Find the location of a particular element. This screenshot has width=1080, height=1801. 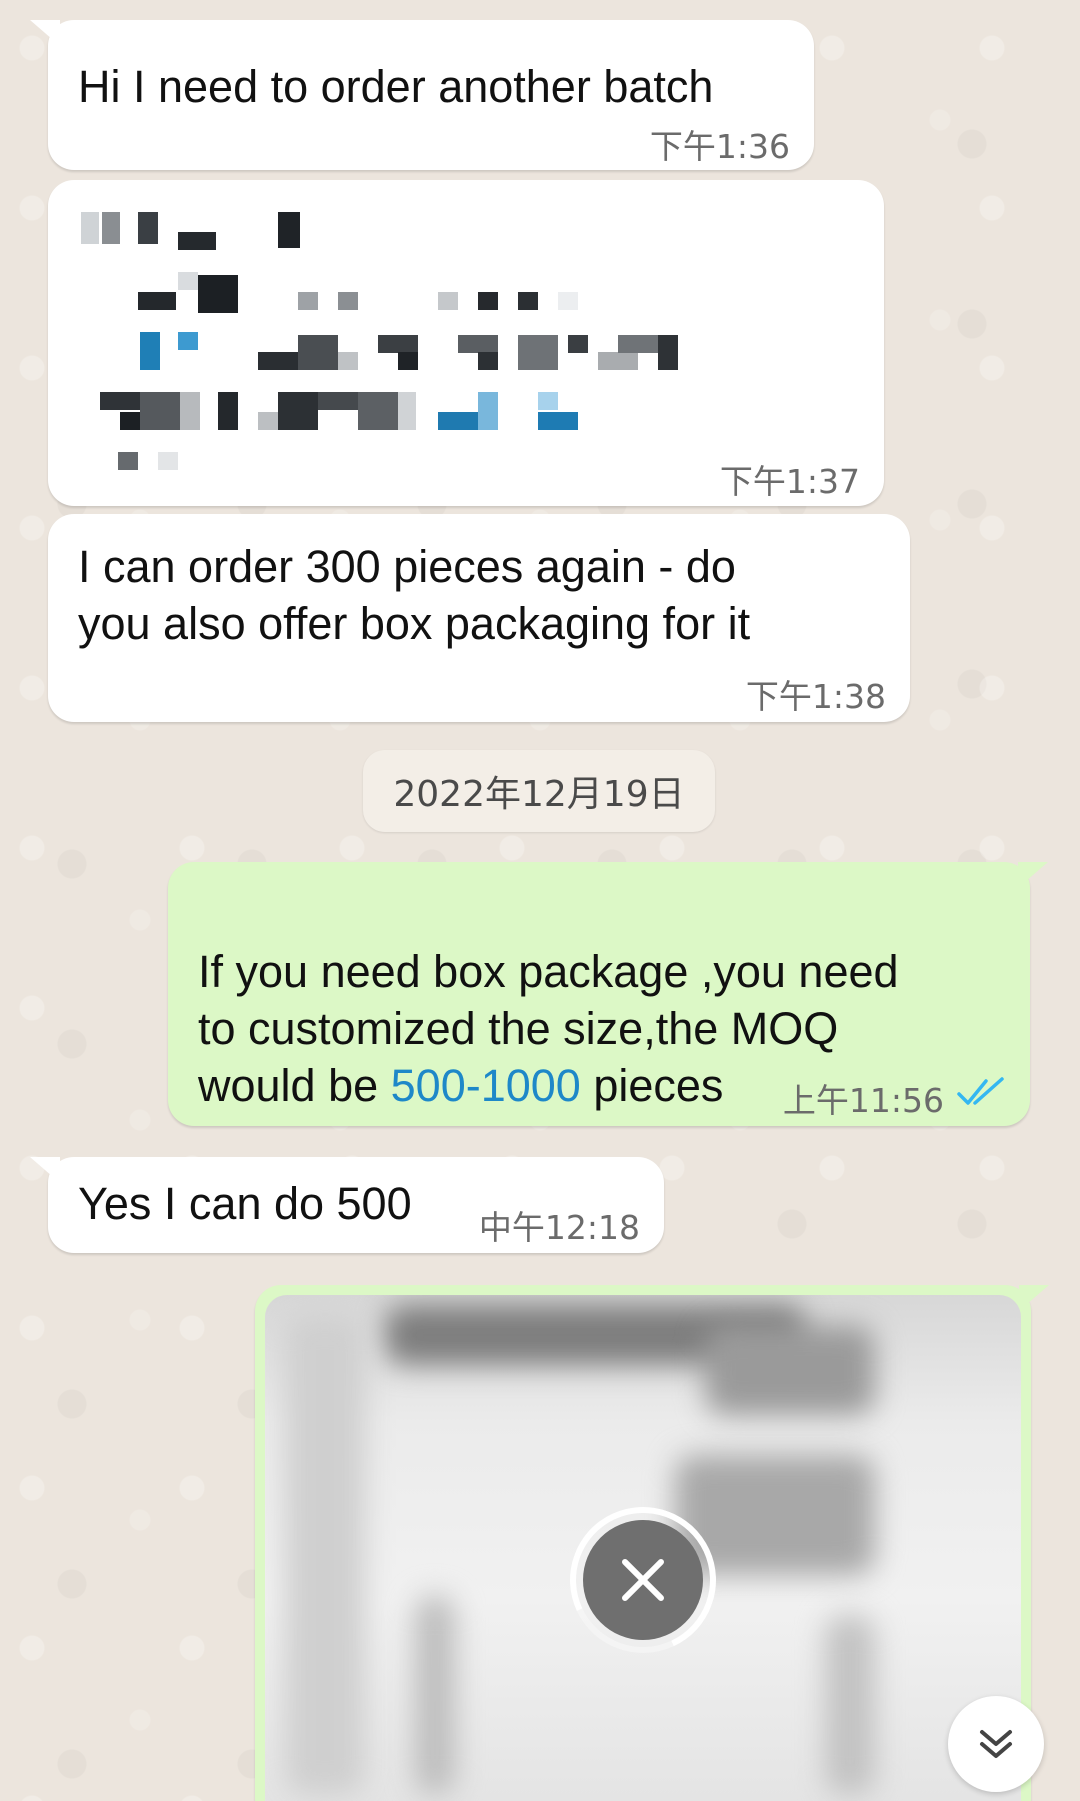

double-check-icon is located at coordinates (981, 1092).